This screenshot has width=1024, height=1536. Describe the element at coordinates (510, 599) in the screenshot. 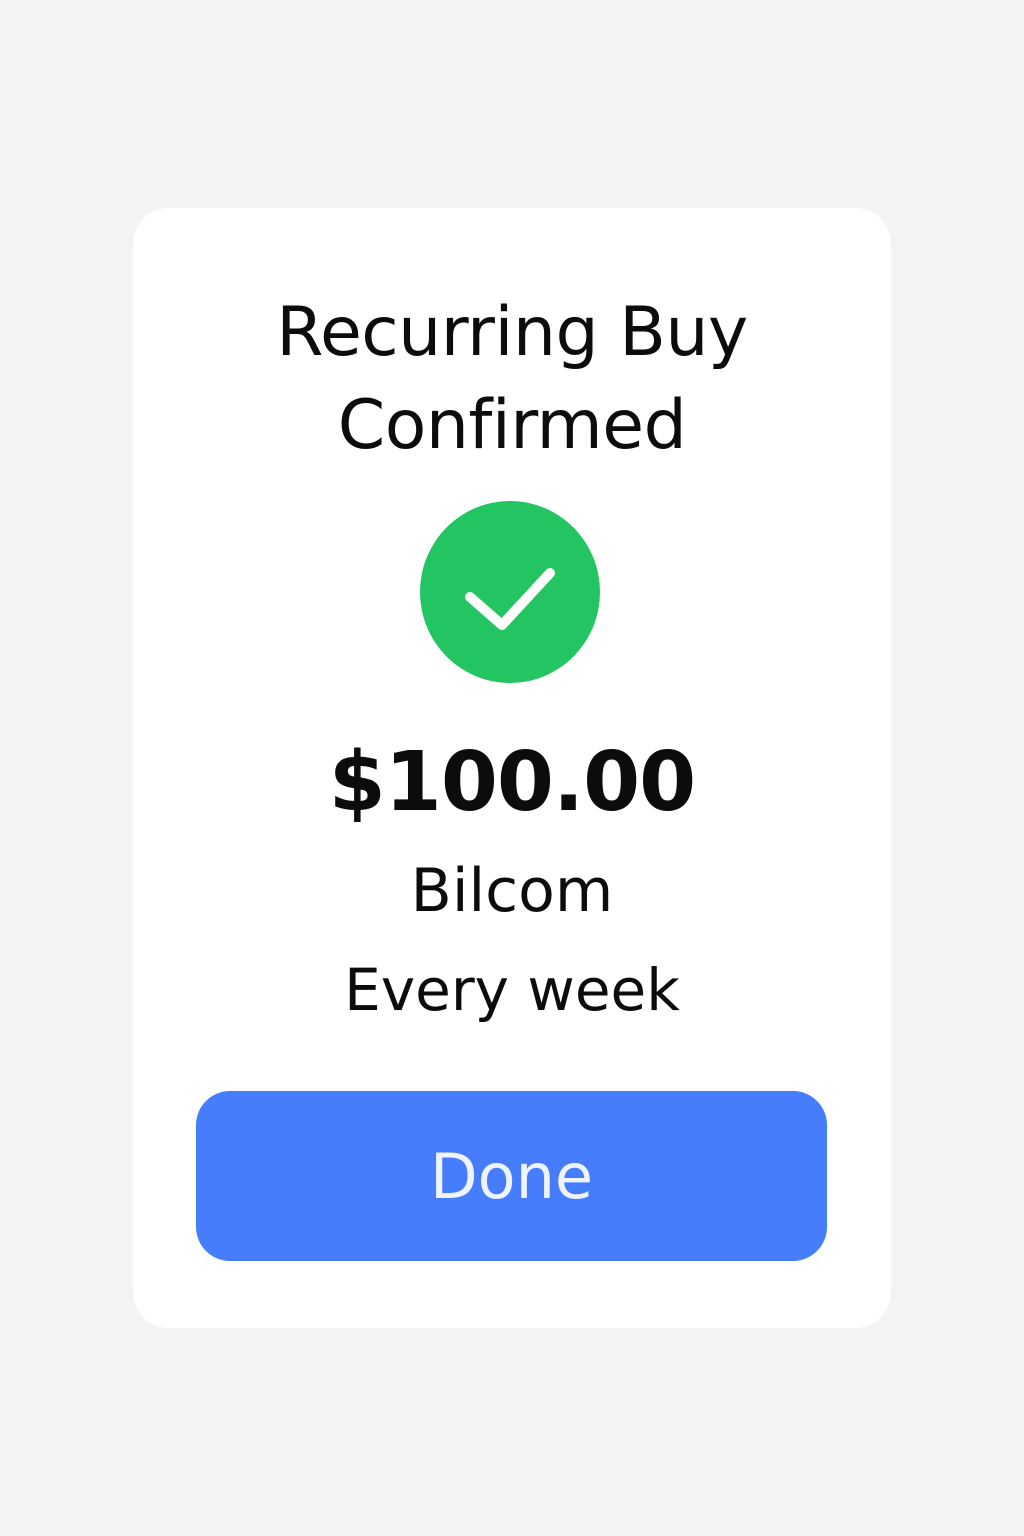

I see `checkmark-icon` at that location.